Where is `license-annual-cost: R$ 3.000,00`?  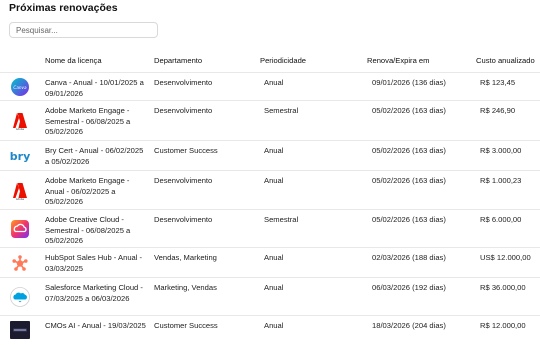
license-annual-cost: R$ 3.000,00 is located at coordinates (501, 150).